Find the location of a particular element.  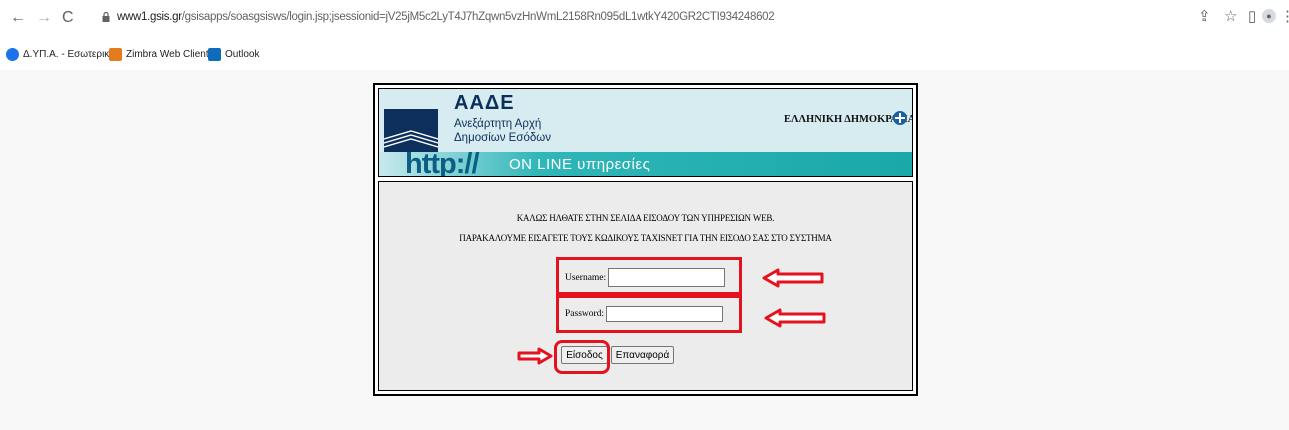

brand-title: ΑΑΔΕ is located at coordinates (484, 103).